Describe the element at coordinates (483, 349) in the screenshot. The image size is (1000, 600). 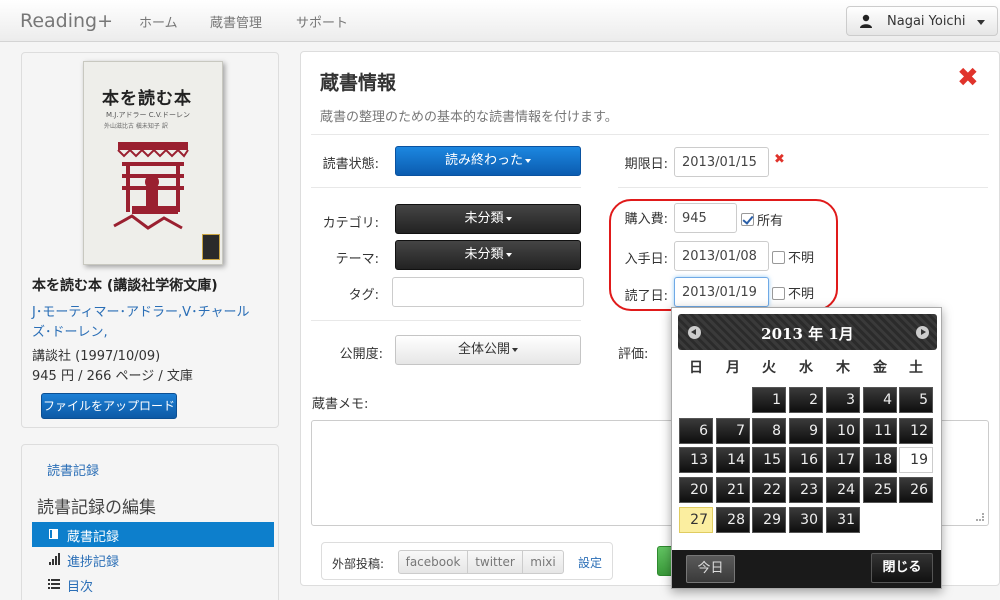
I see `visibility-value: 全体公開` at that location.